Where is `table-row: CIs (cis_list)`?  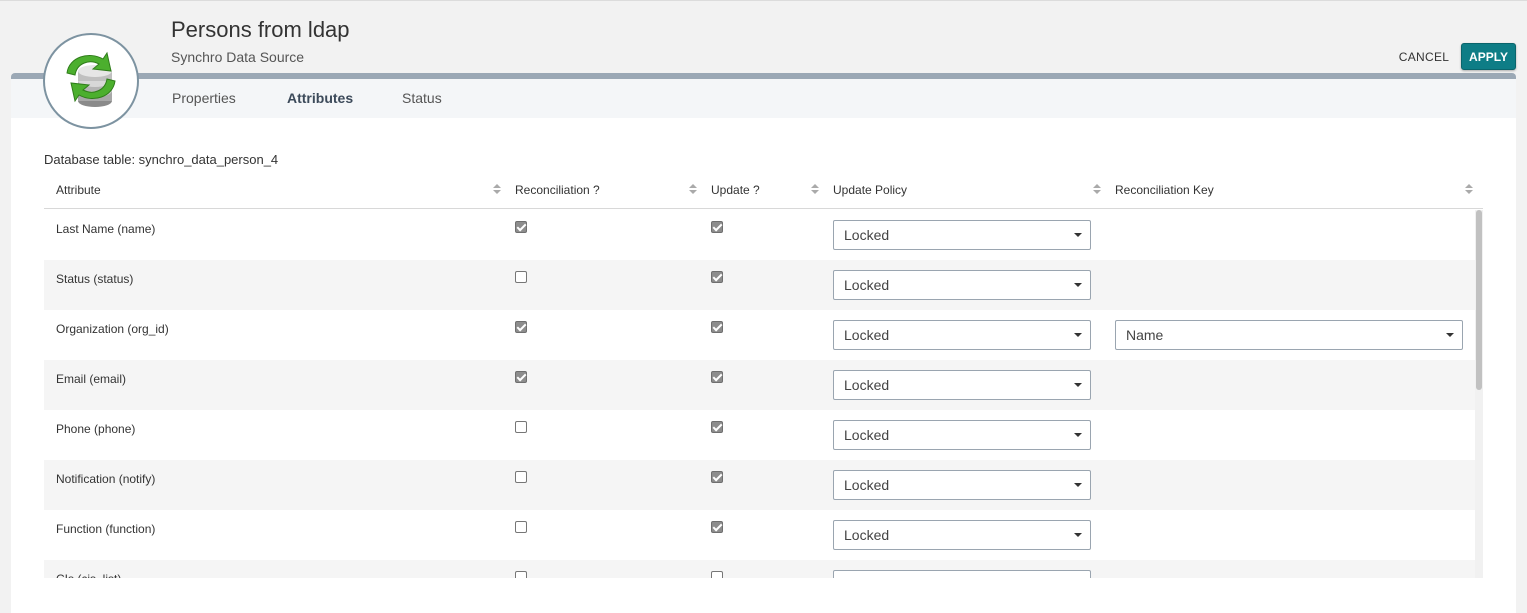
table-row: CIs (cis_list) is located at coordinates (759, 569).